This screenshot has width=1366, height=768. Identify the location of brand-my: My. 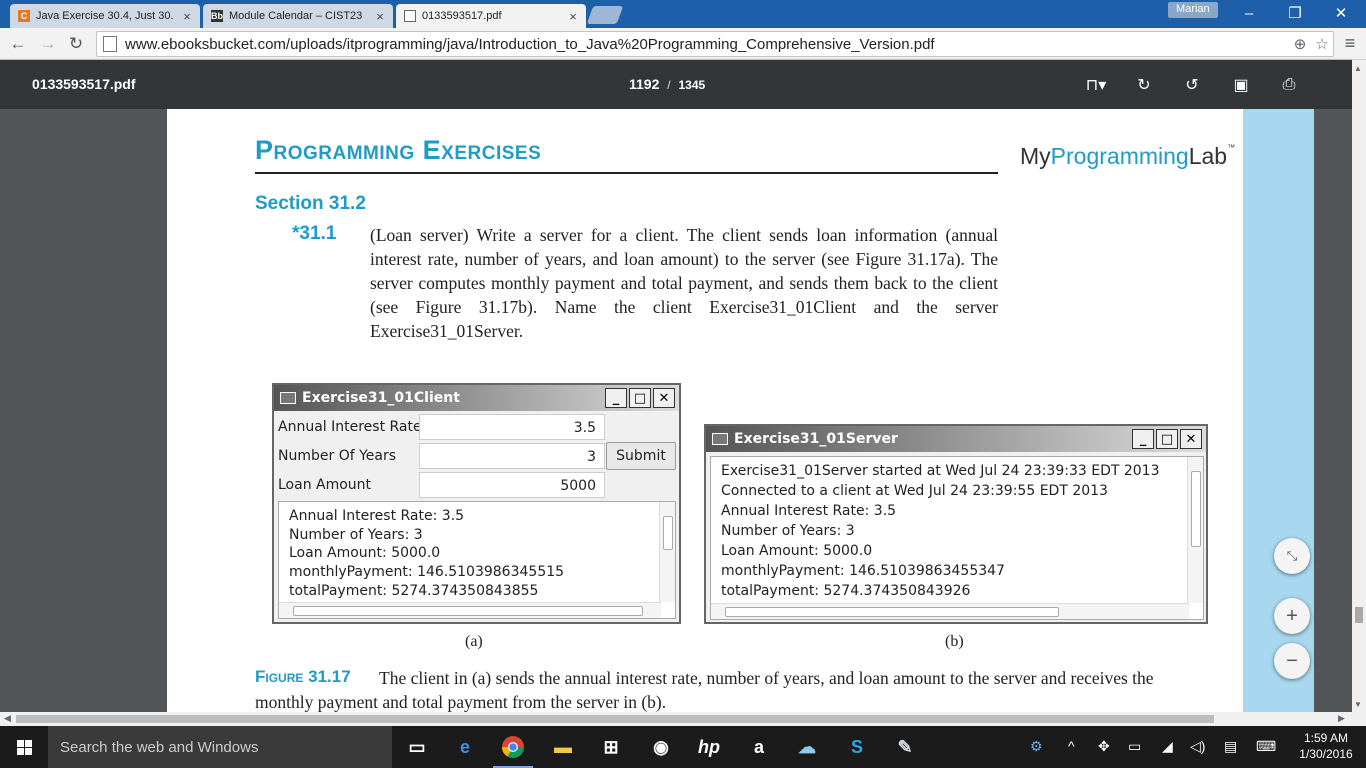
(1035, 156).